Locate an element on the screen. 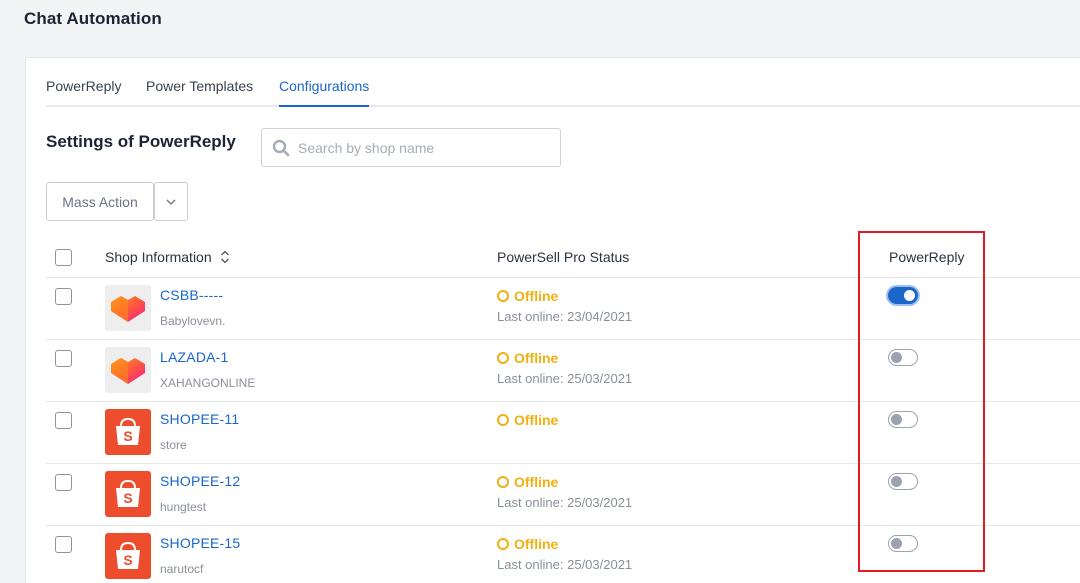 The height and width of the screenshot is (583, 1080). tab-configurations: Configurations is located at coordinates (324, 92).